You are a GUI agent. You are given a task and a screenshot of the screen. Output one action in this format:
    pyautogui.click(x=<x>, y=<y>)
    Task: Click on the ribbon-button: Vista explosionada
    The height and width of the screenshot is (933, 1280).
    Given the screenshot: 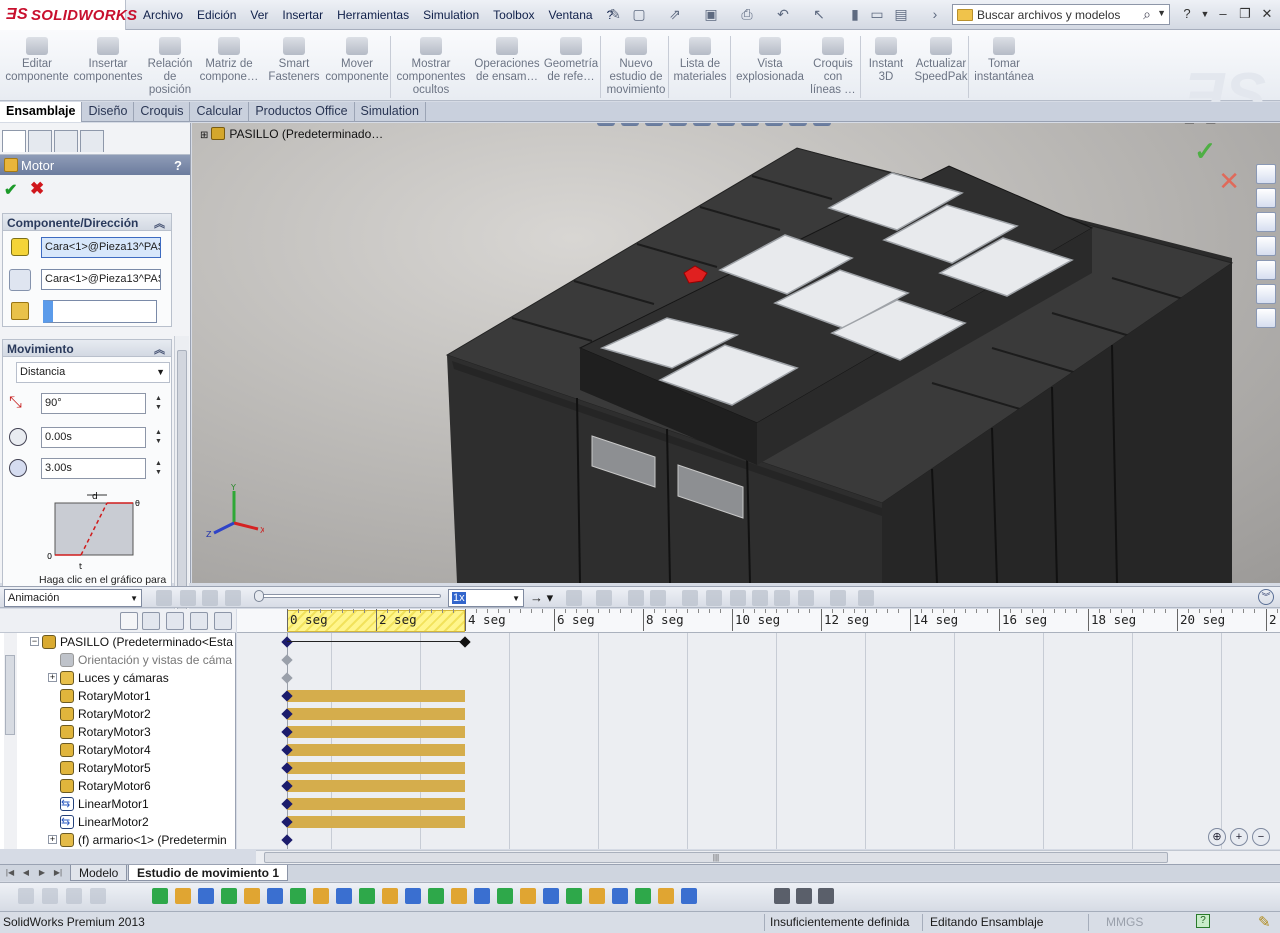 What is the action you would take?
    pyautogui.click(x=770, y=58)
    